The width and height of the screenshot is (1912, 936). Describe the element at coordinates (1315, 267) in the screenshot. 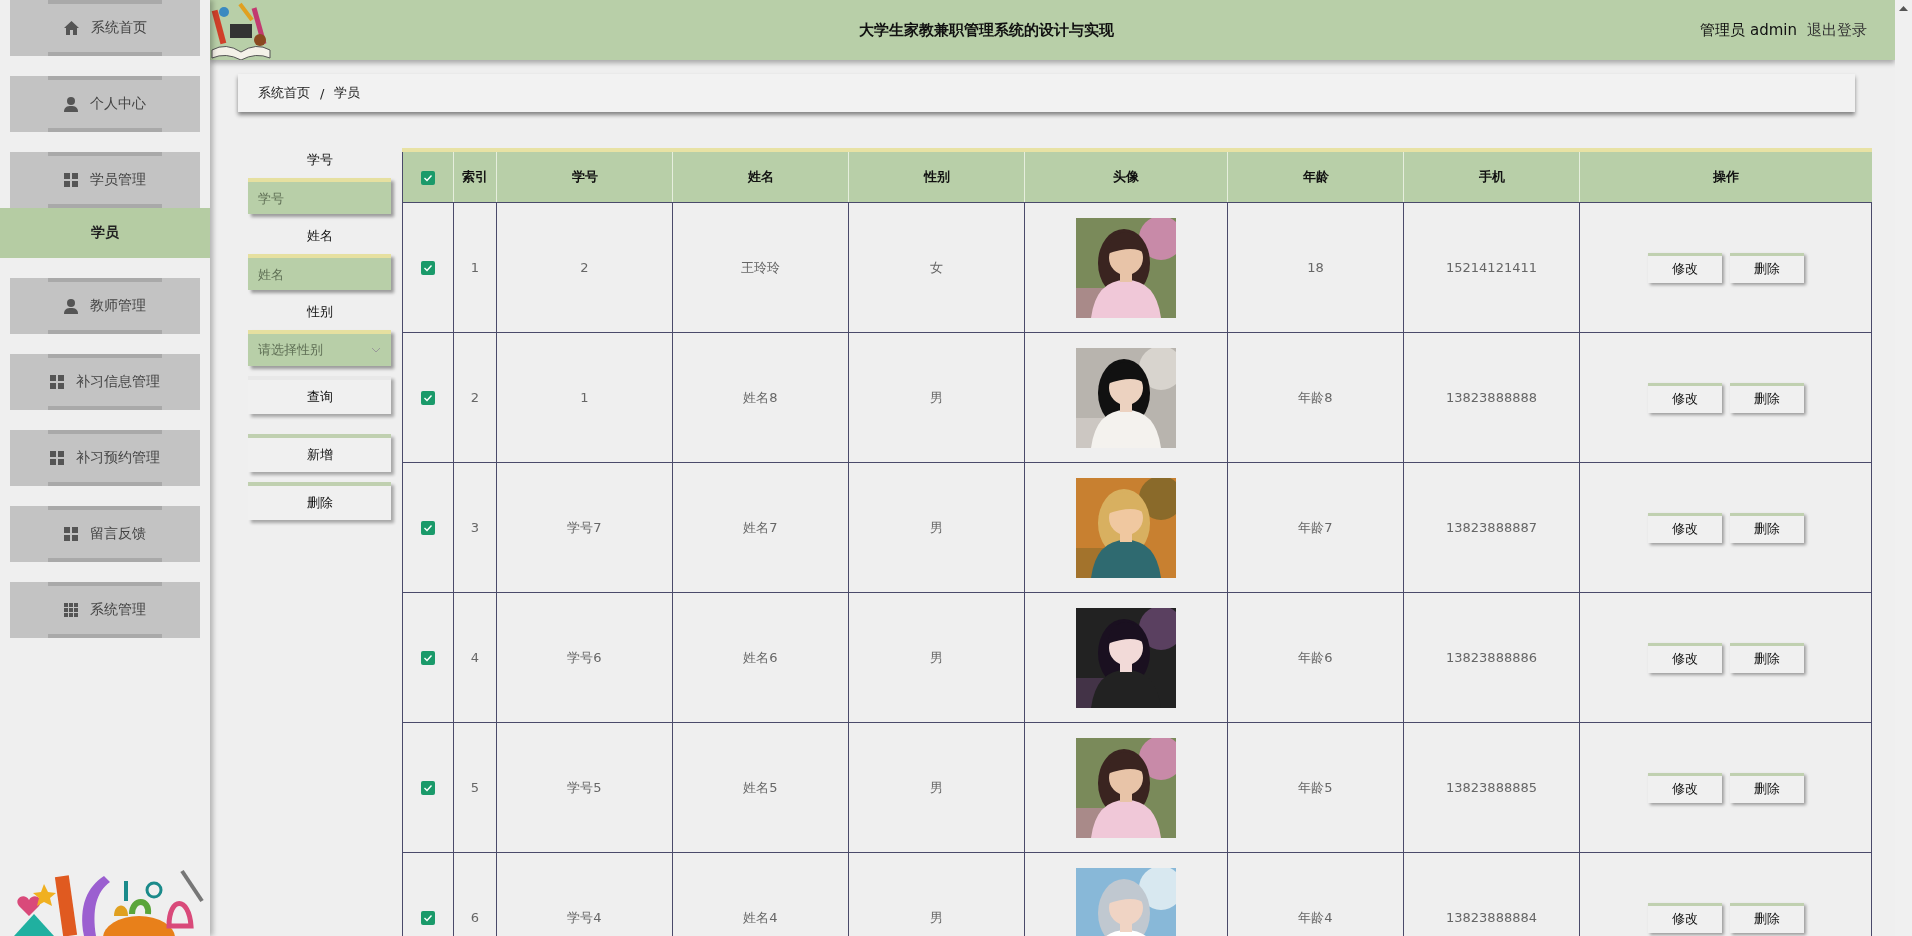

I see `table-cell: 18` at that location.